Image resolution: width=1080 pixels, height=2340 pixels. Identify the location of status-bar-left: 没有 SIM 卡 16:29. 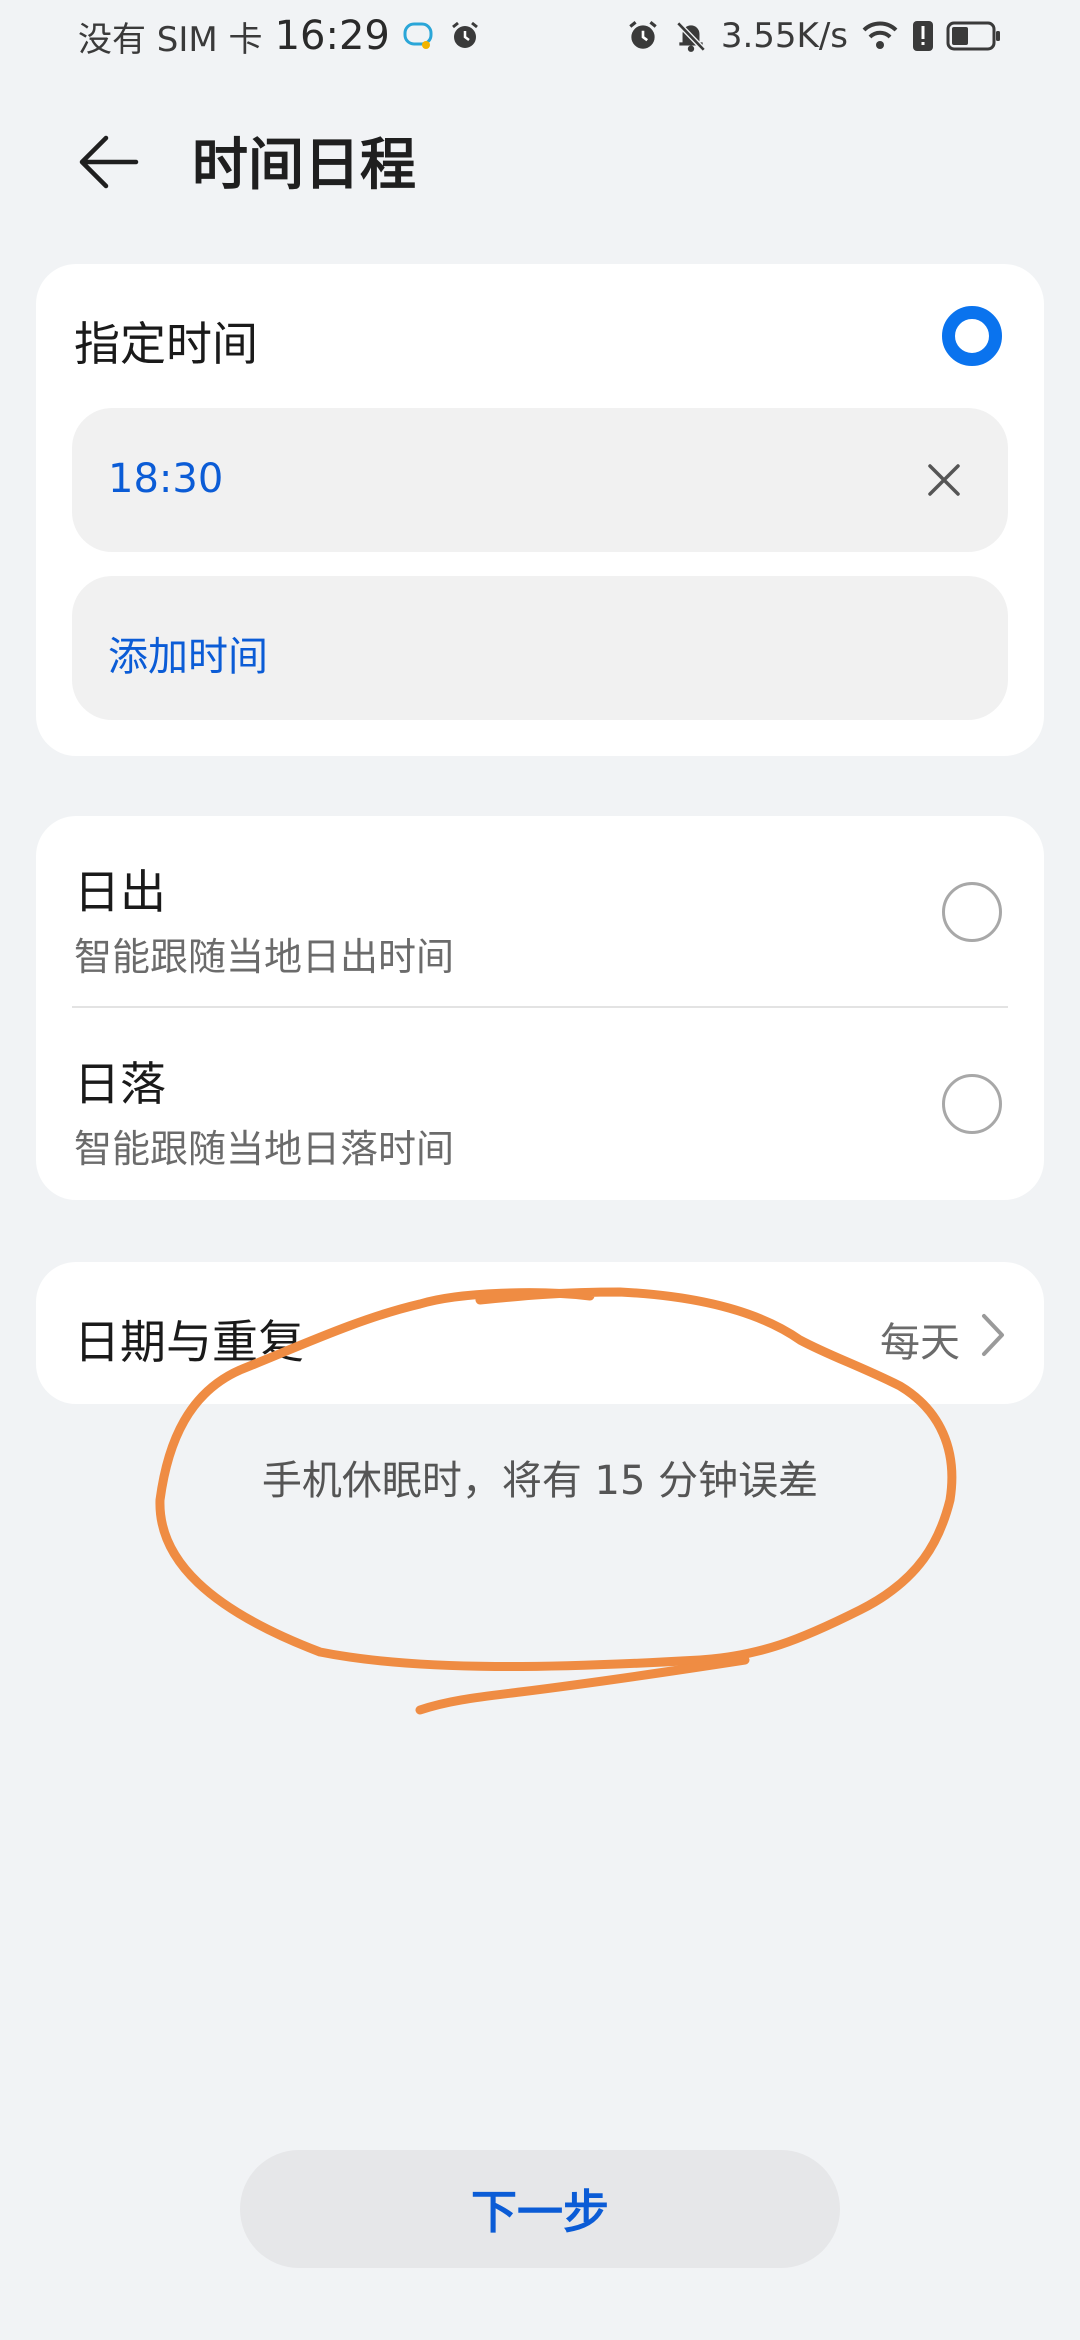
(280, 36).